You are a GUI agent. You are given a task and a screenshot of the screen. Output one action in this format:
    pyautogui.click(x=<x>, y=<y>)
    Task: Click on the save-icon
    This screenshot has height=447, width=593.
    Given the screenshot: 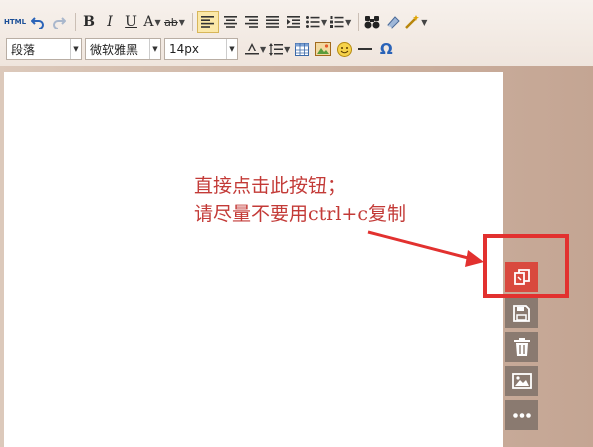 What is the action you would take?
    pyautogui.click(x=521, y=313)
    